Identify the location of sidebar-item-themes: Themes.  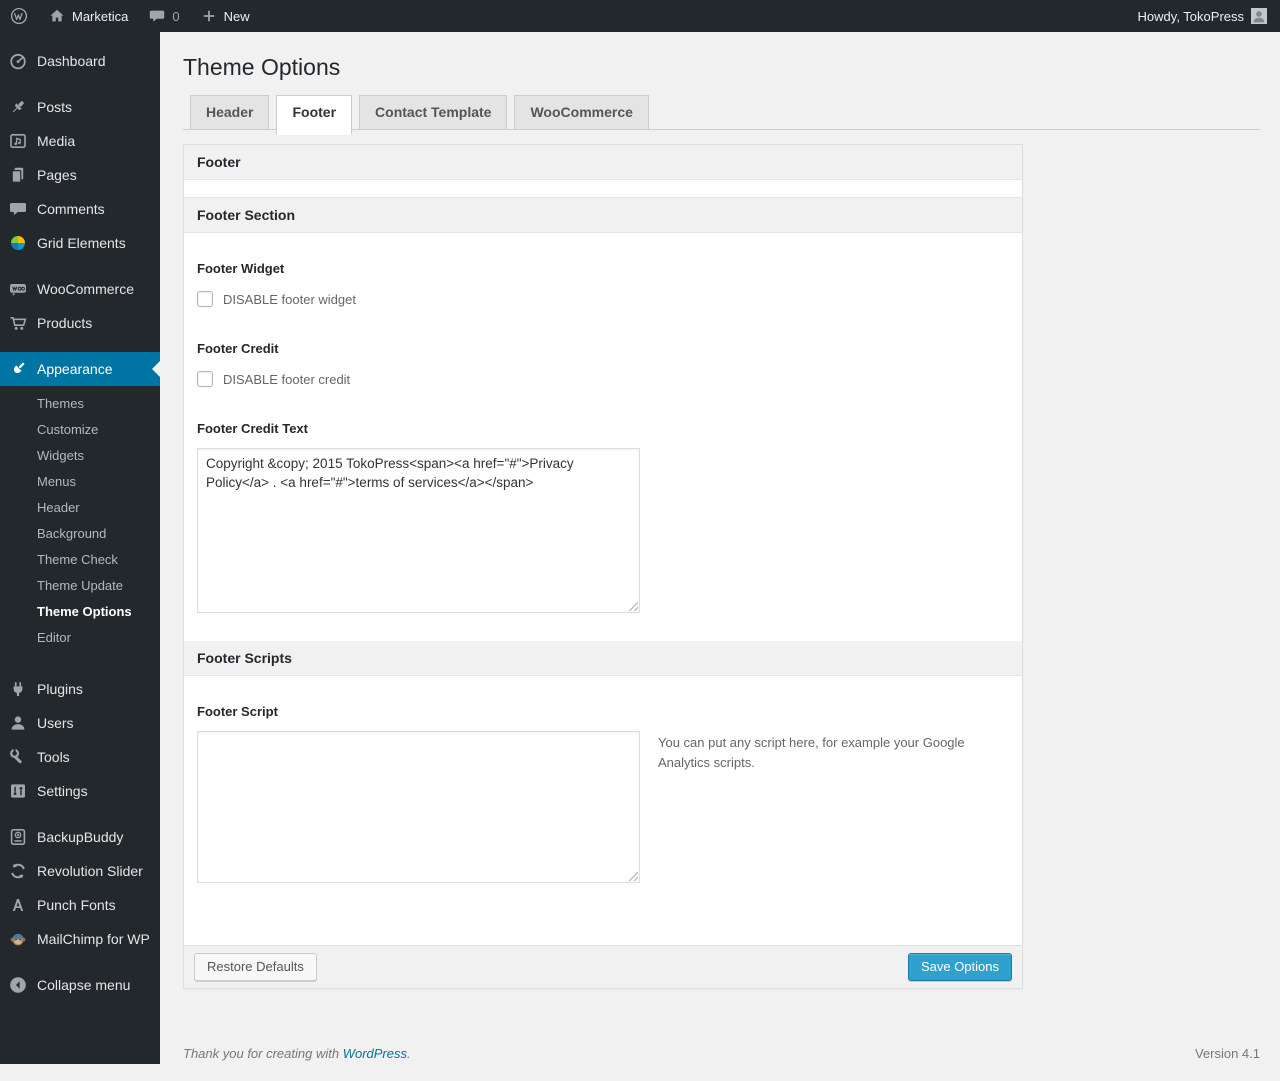
(80, 404).